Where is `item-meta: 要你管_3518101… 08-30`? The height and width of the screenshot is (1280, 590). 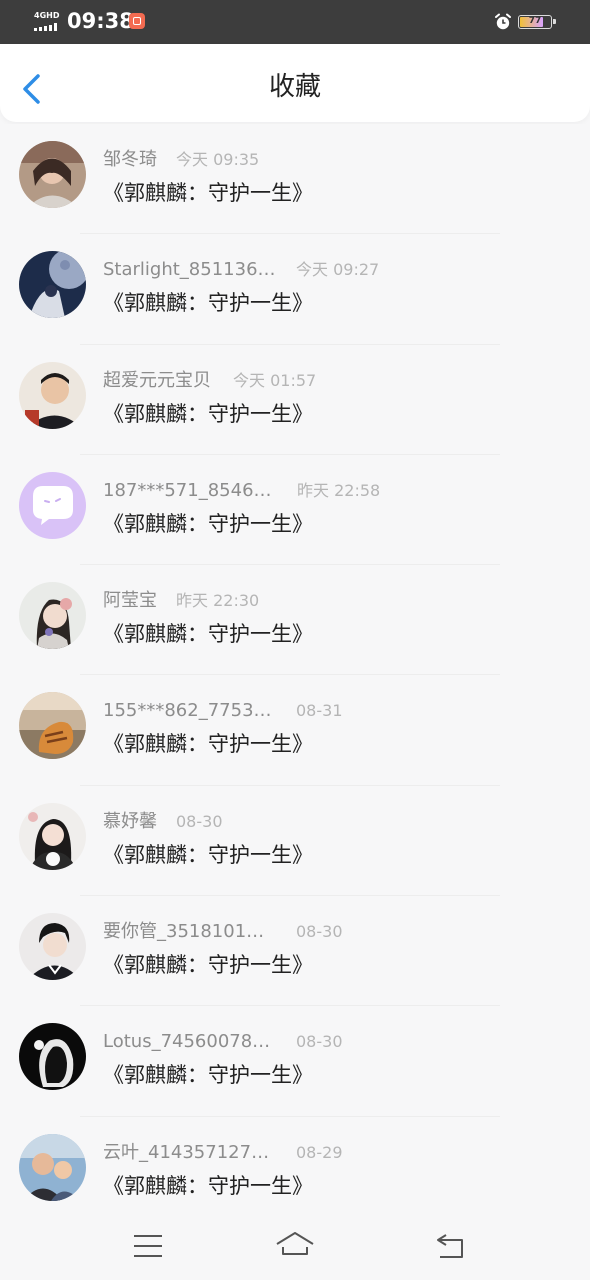
item-meta: 要你管_3518101… 08-30 is located at coordinates (223, 932).